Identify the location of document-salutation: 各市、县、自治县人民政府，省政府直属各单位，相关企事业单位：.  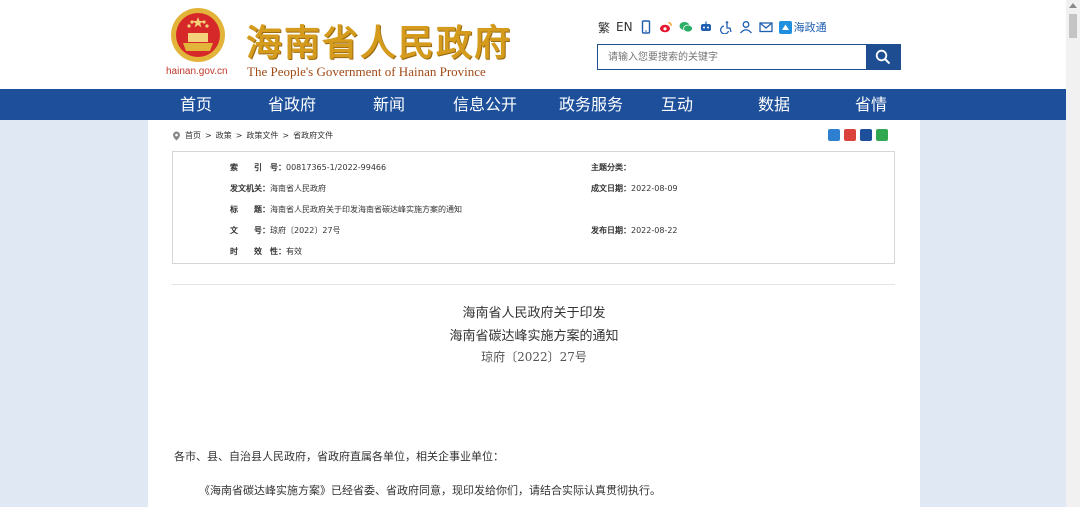
(339, 456).